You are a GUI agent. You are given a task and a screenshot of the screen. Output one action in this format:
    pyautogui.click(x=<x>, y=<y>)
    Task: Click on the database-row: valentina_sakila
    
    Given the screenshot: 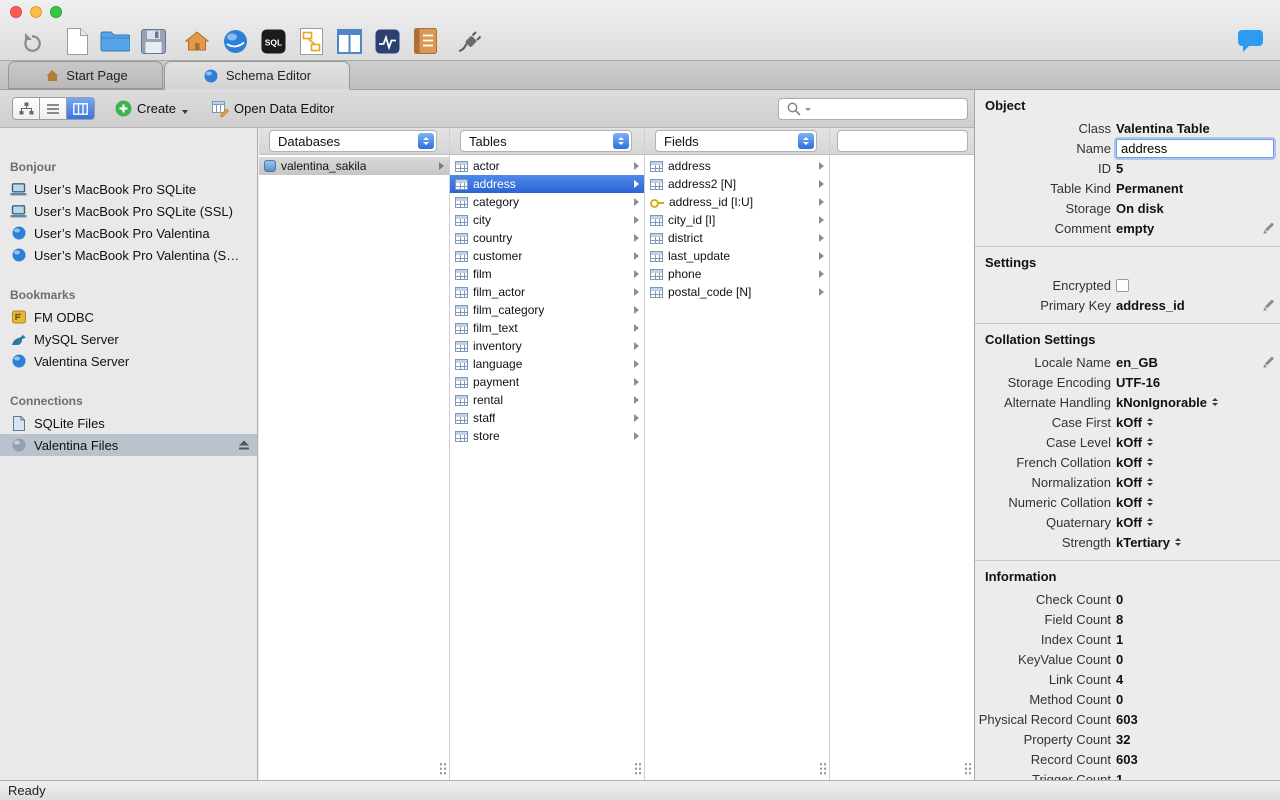 What is the action you would take?
    pyautogui.click(x=354, y=166)
    